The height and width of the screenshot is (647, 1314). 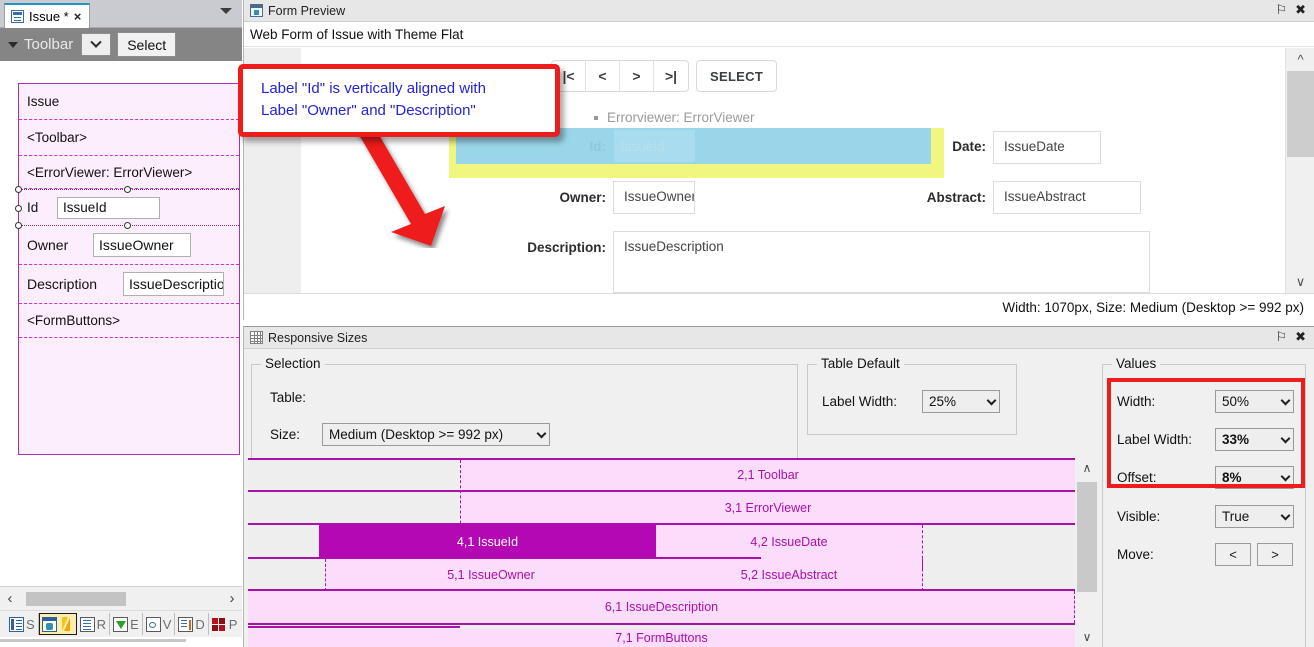 What do you see at coordinates (674, 117) in the screenshot?
I see `errorviewer-line: Errorviewer: ErrorViewer` at bounding box center [674, 117].